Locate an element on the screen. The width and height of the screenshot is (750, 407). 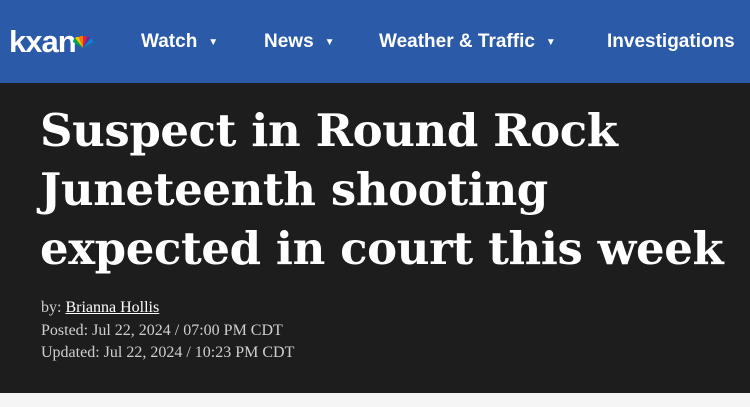
nav-item-news: News ▼ is located at coordinates (299, 41).